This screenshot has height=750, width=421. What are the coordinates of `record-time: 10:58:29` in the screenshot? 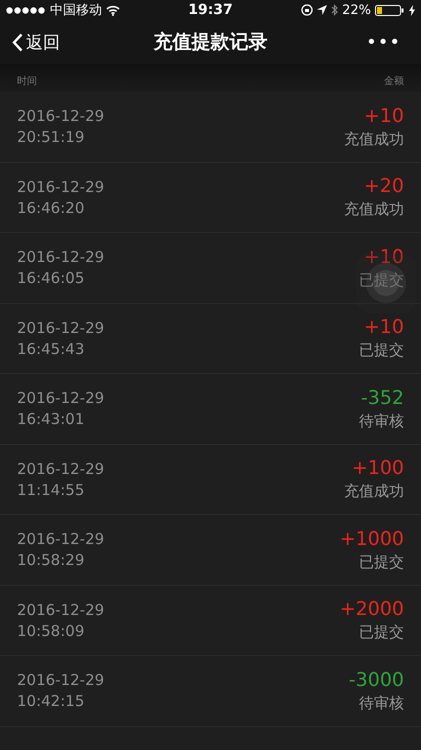 It's located at (51, 560).